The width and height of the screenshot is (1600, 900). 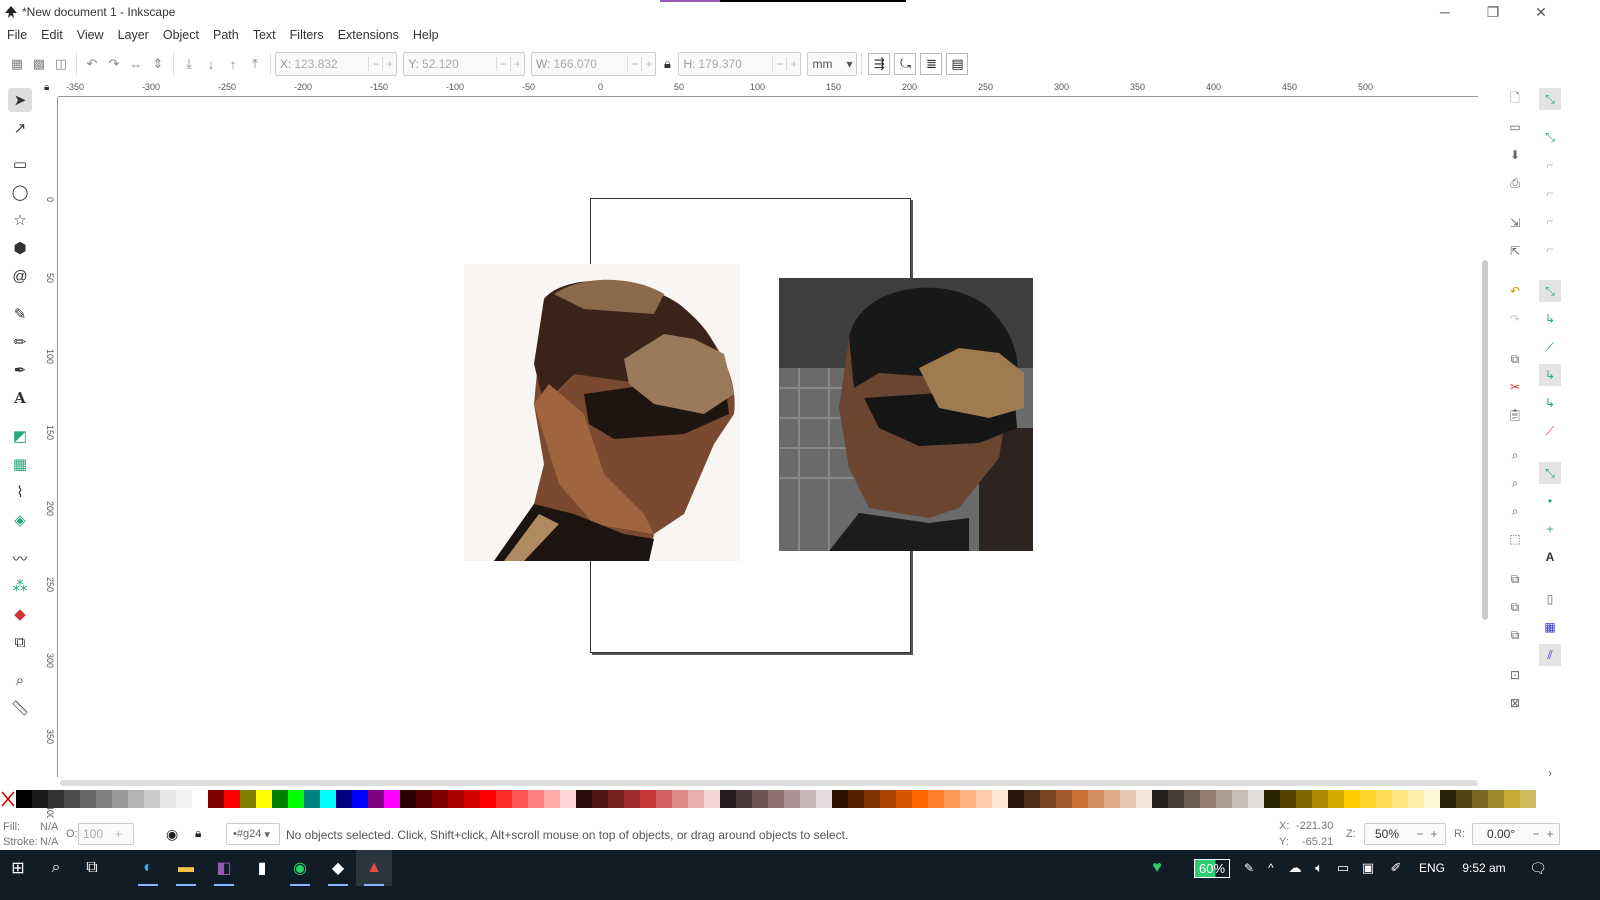 I want to click on search-icon: ⌕, so click(x=56, y=868).